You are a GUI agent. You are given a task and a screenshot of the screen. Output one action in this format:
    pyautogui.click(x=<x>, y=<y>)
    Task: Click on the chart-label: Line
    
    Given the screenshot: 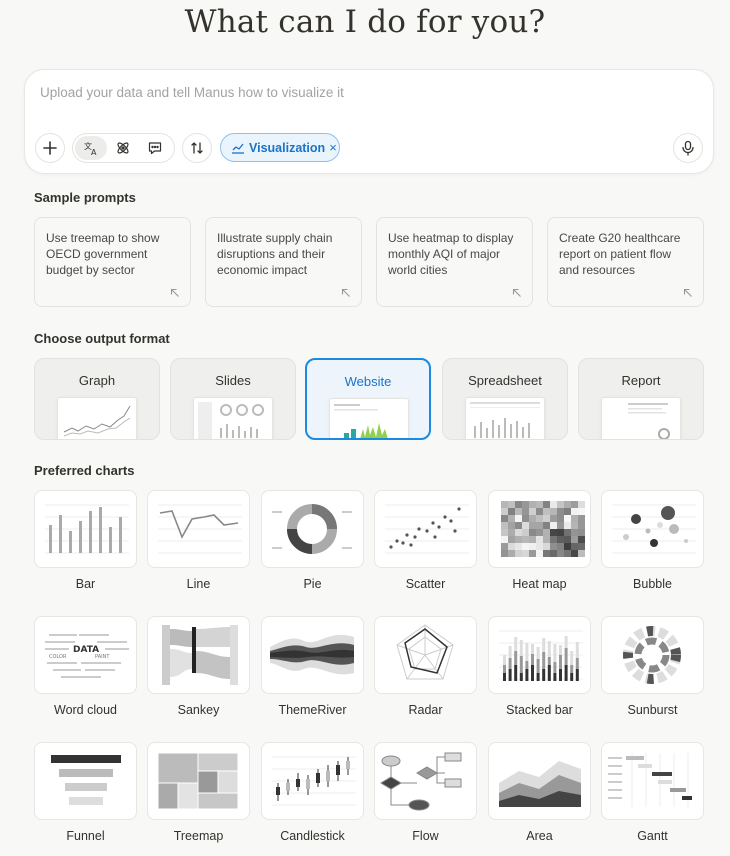 What is the action you would take?
    pyautogui.click(x=198, y=584)
    